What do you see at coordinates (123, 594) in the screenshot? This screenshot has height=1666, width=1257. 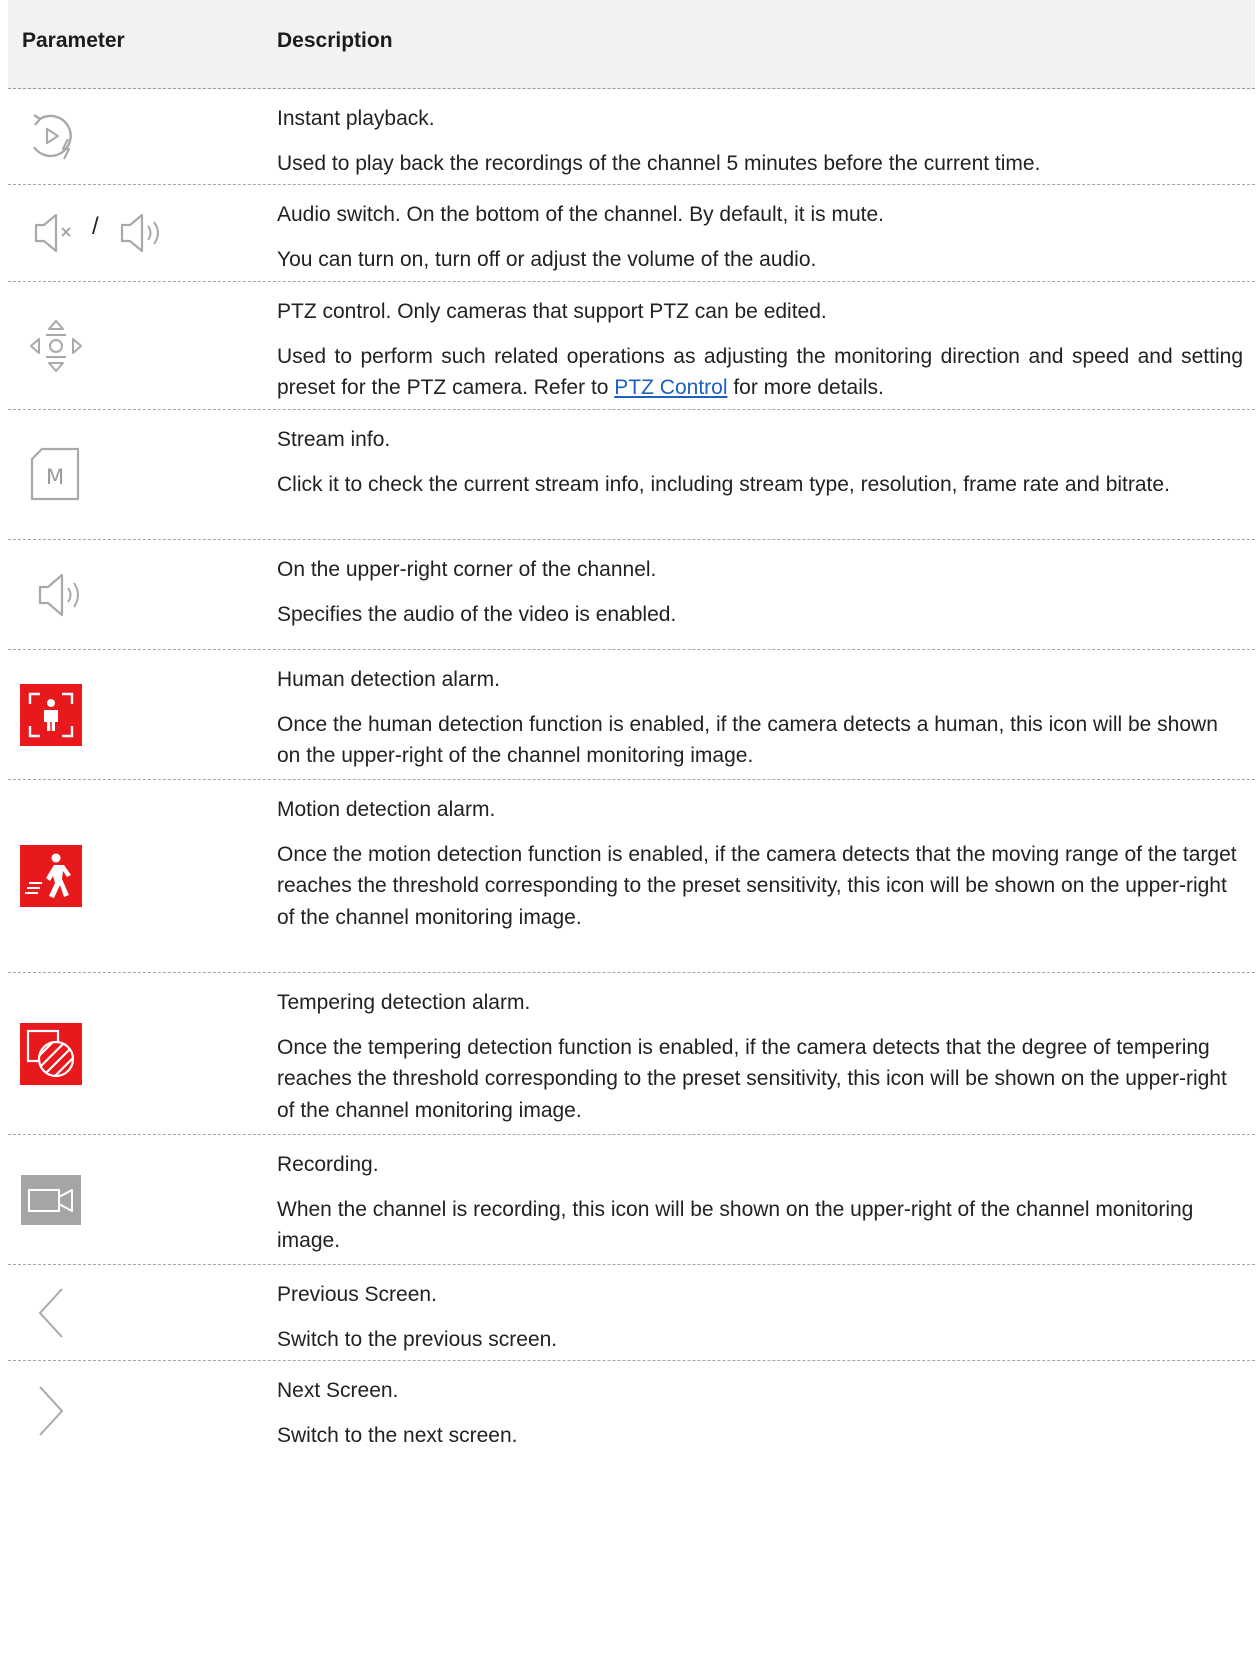 I see `speaker-on-icon` at bounding box center [123, 594].